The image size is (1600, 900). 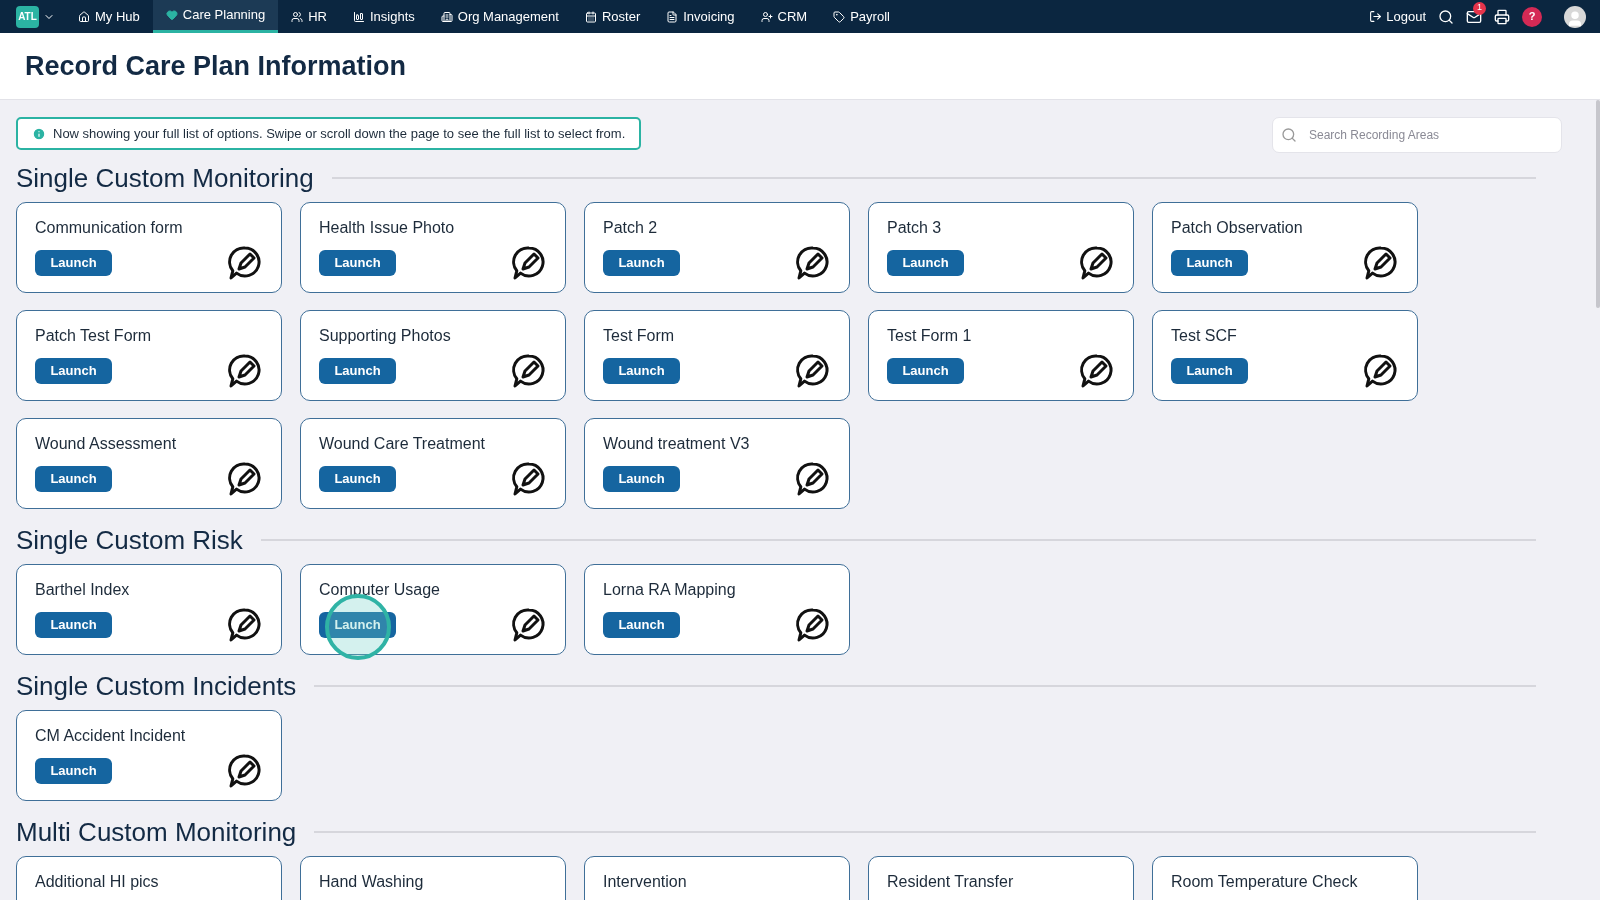 What do you see at coordinates (1575, 16) in the screenshot?
I see `avatar` at bounding box center [1575, 16].